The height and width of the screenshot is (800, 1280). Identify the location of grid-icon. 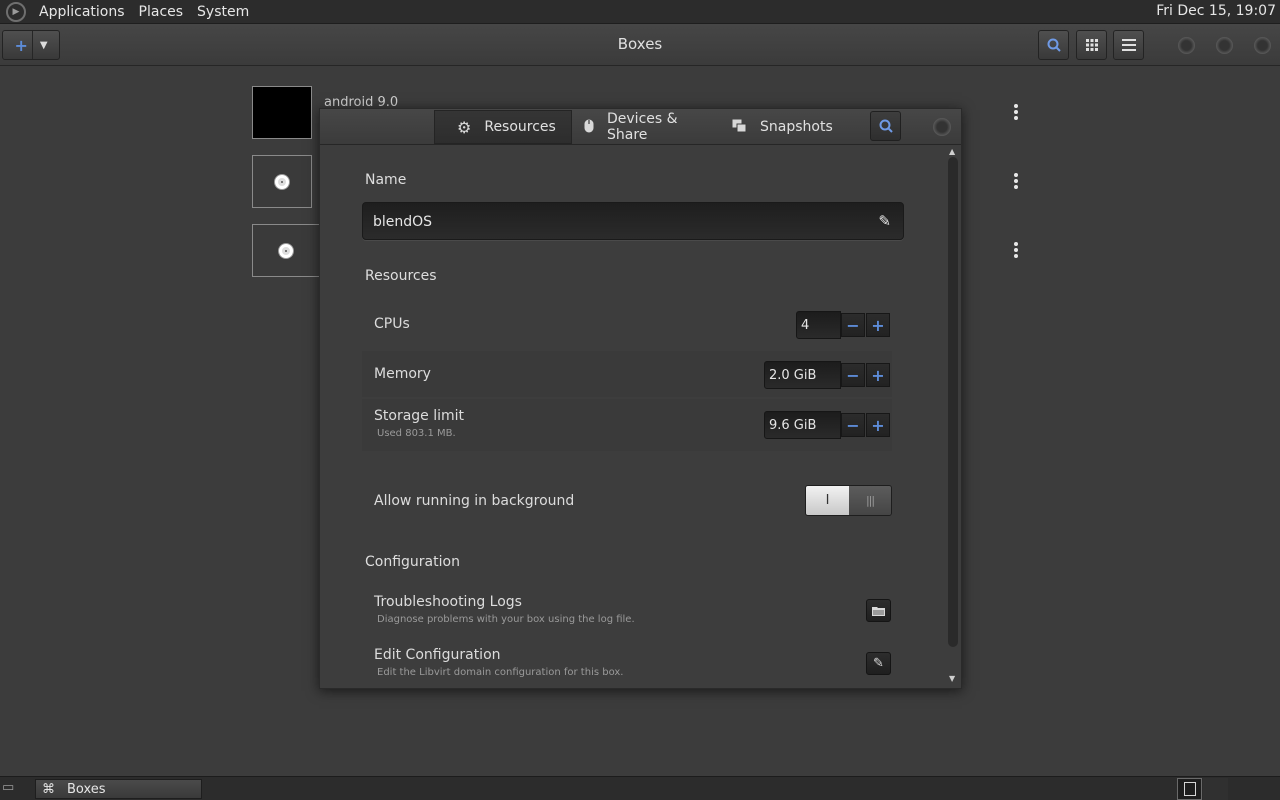
(1091, 45).